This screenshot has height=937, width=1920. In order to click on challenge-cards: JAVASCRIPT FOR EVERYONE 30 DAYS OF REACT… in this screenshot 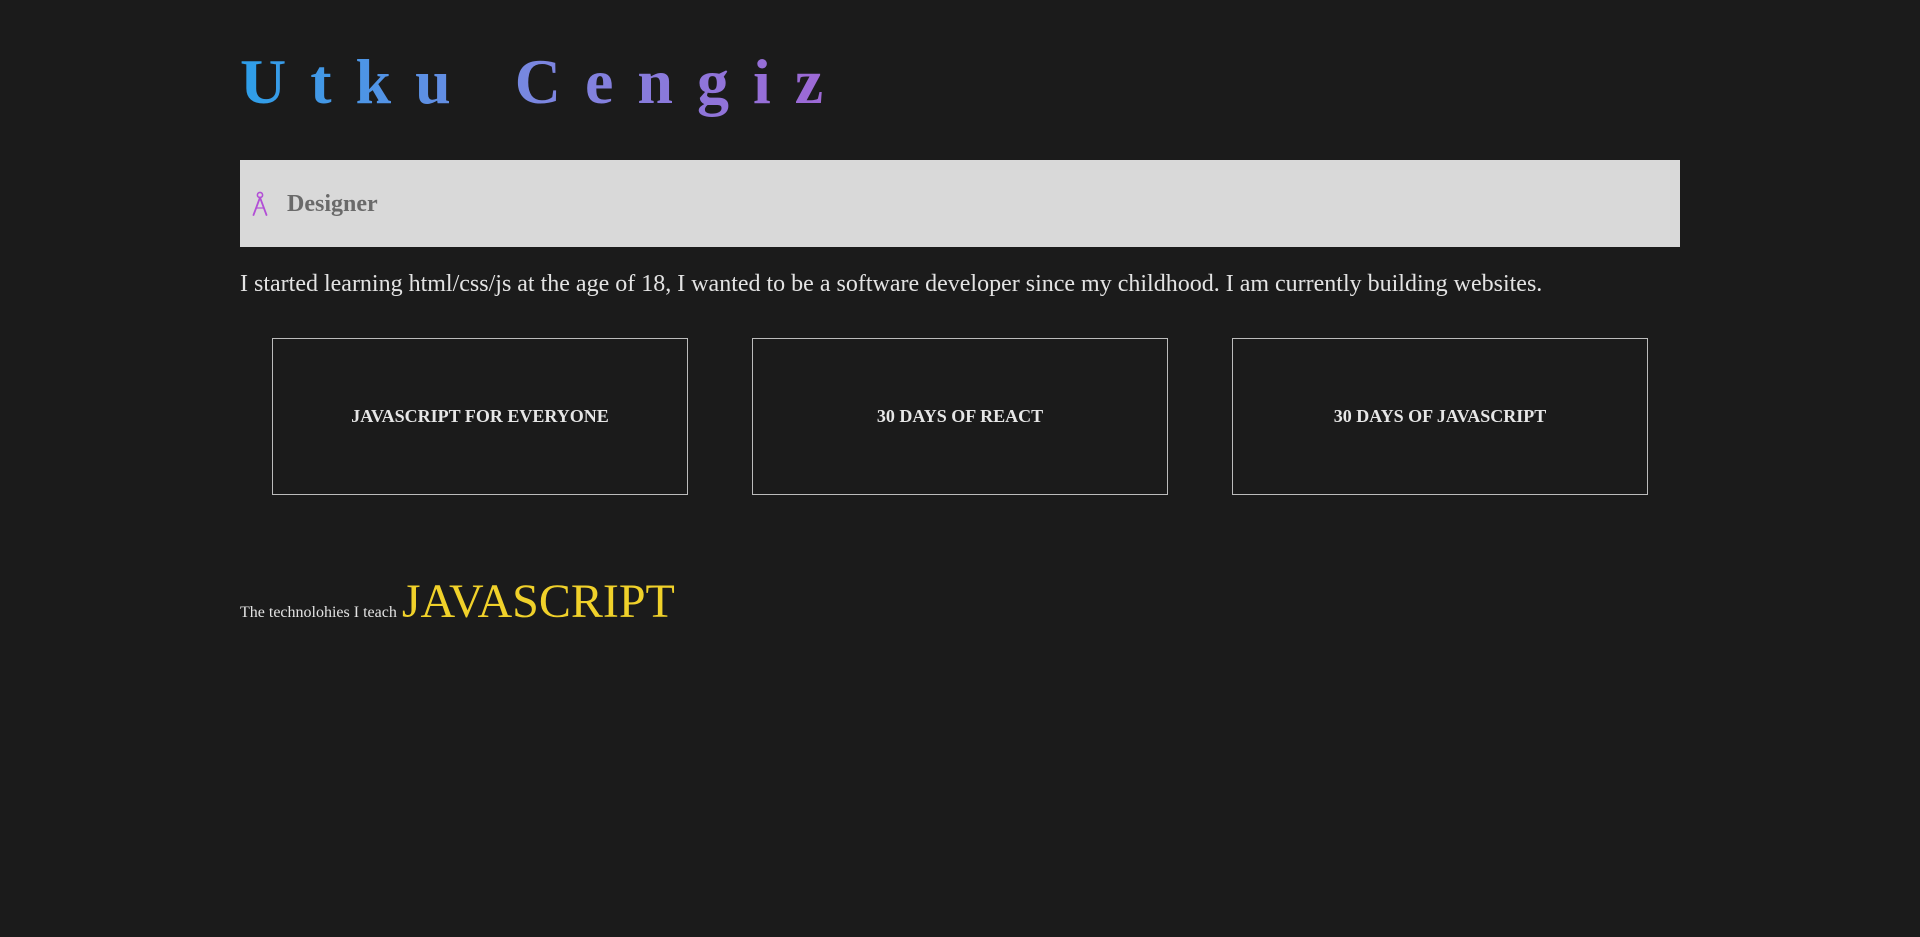, I will do `click(960, 416)`.